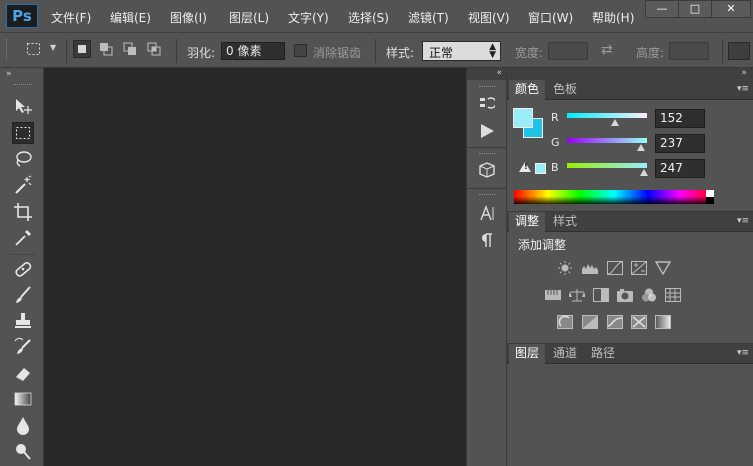  I want to click on collapse-icon: », so click(9, 74).